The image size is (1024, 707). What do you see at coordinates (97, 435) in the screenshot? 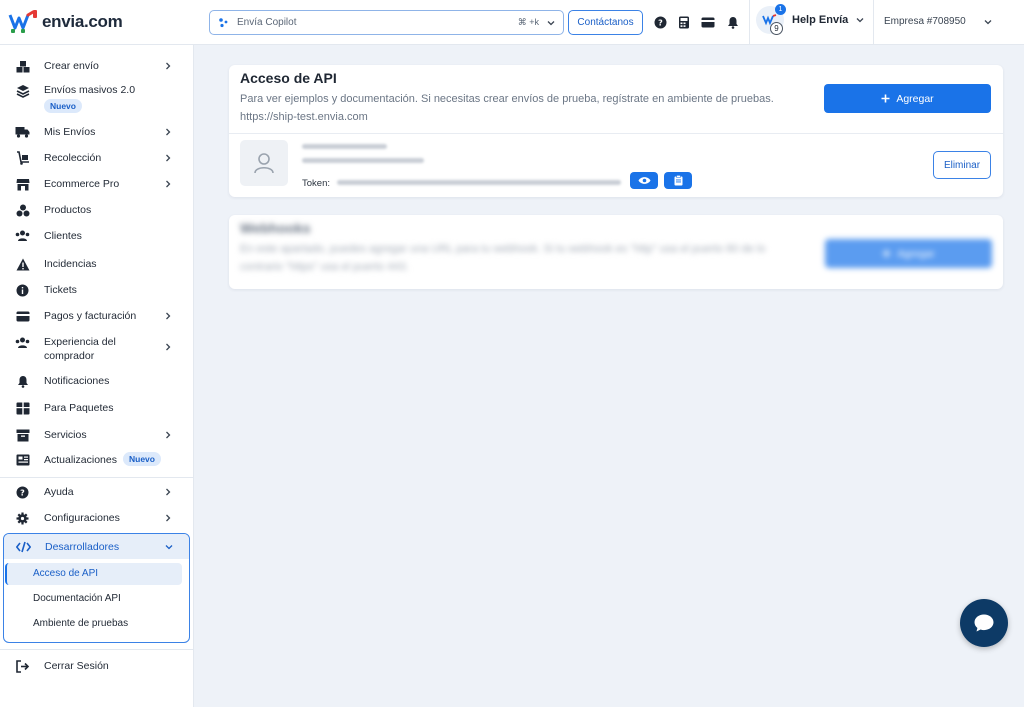
I see `sidebar-item-servicios: Servicios` at bounding box center [97, 435].